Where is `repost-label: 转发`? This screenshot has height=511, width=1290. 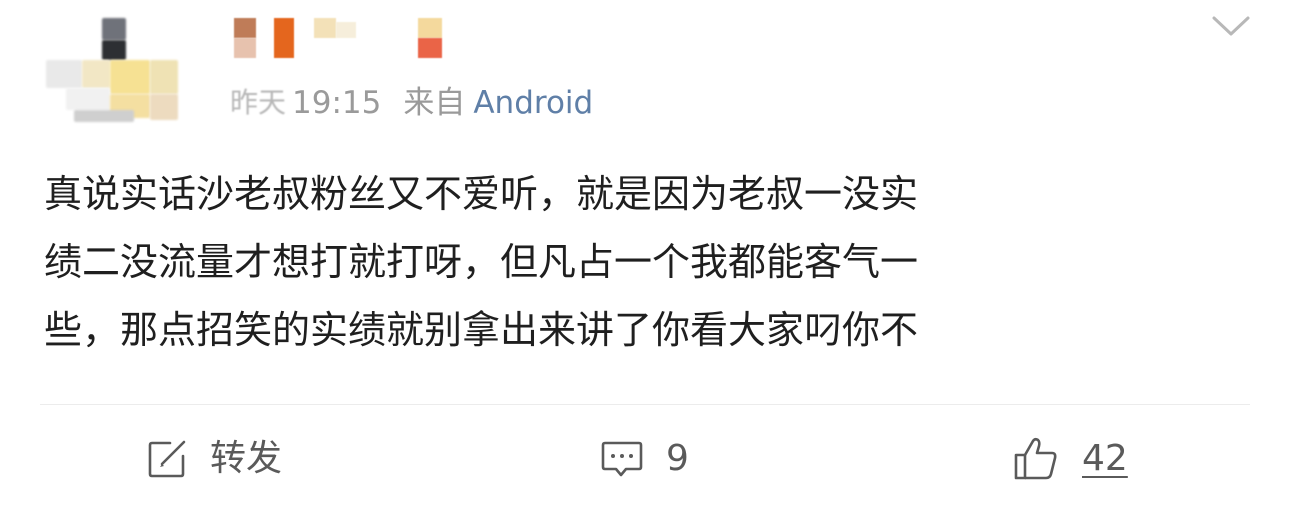 repost-label: 转发 is located at coordinates (246, 458).